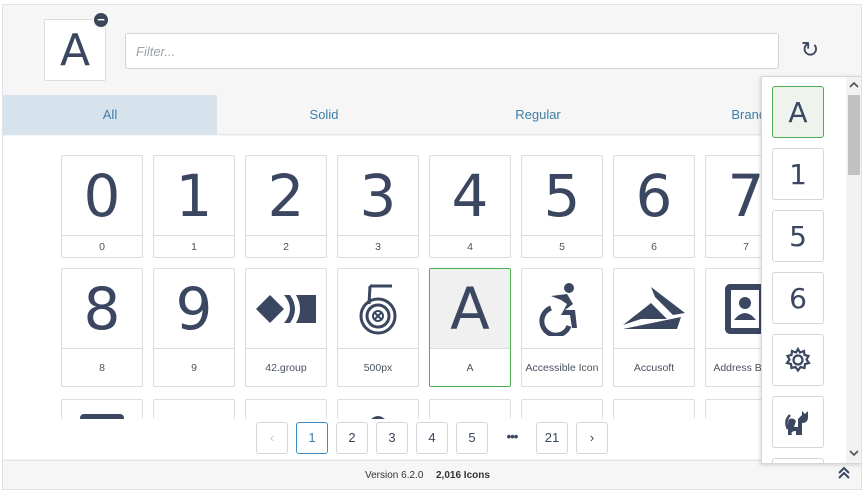 This screenshot has width=865, height=494. I want to click on collapse-up-icon, so click(844, 474).